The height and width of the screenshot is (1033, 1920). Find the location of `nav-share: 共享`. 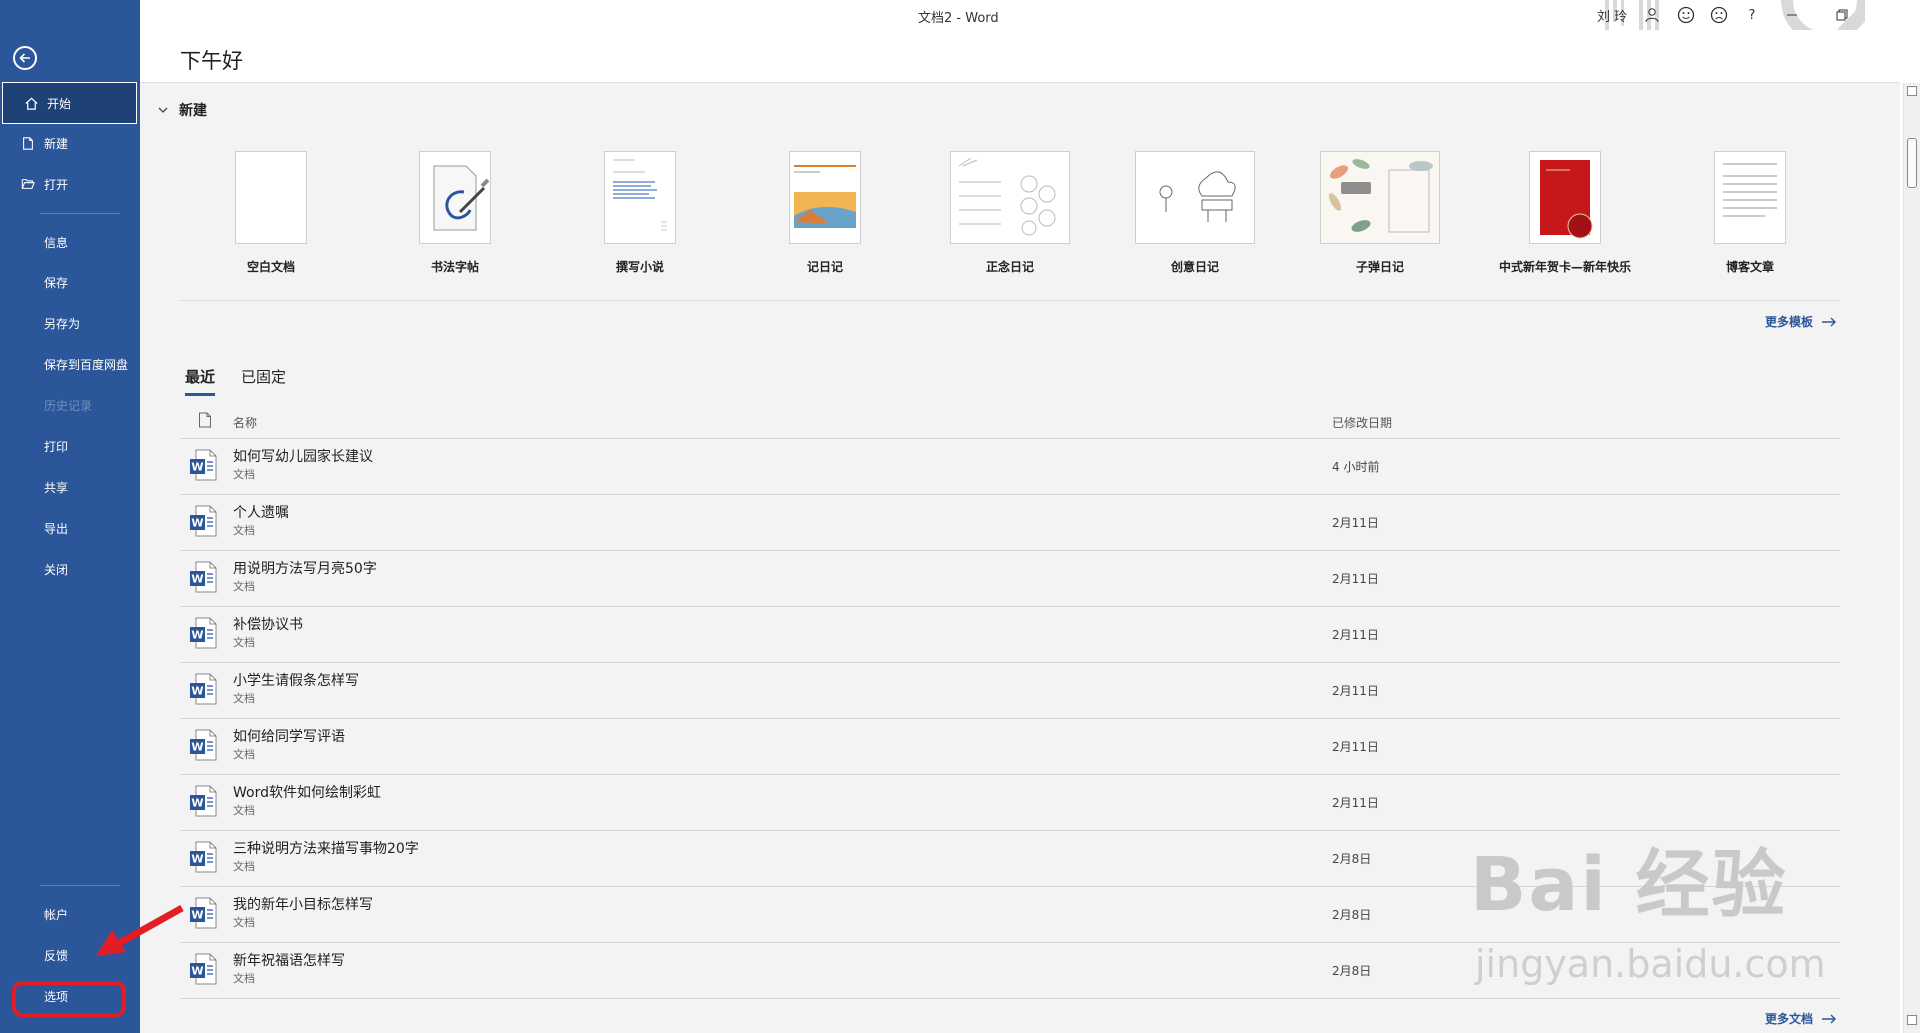

nav-share: 共享 is located at coordinates (70, 487).